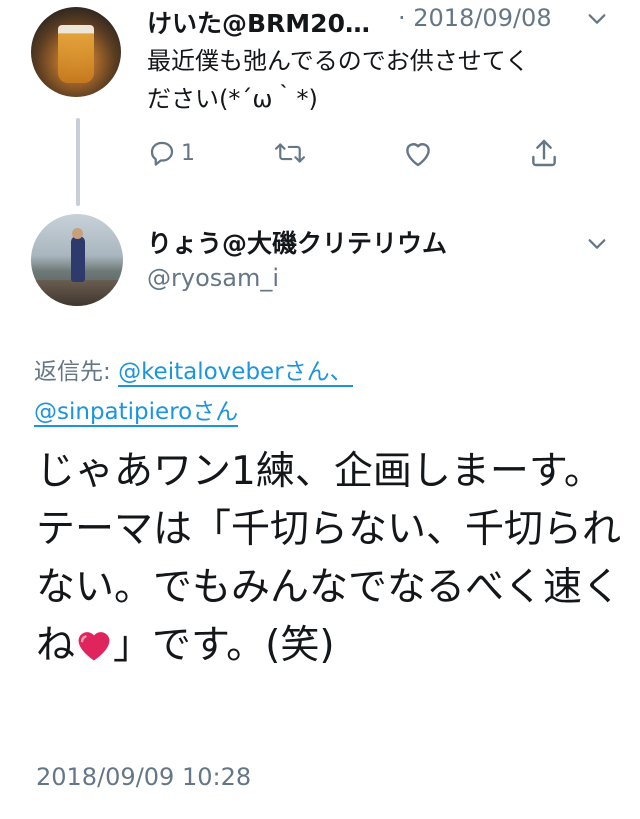 This screenshot has height=819, width=640. I want to click on retweet-button, so click(290, 153).